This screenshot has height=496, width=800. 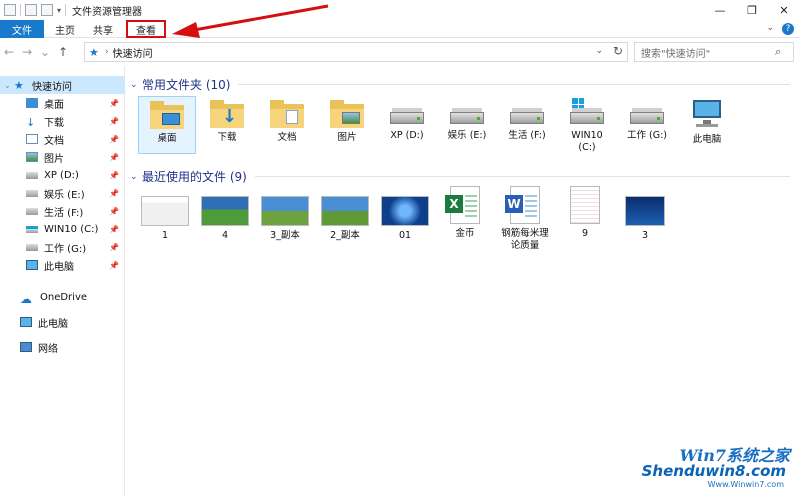 What do you see at coordinates (585, 233) in the screenshot?
I see `tile-label: 9` at bounding box center [585, 233].